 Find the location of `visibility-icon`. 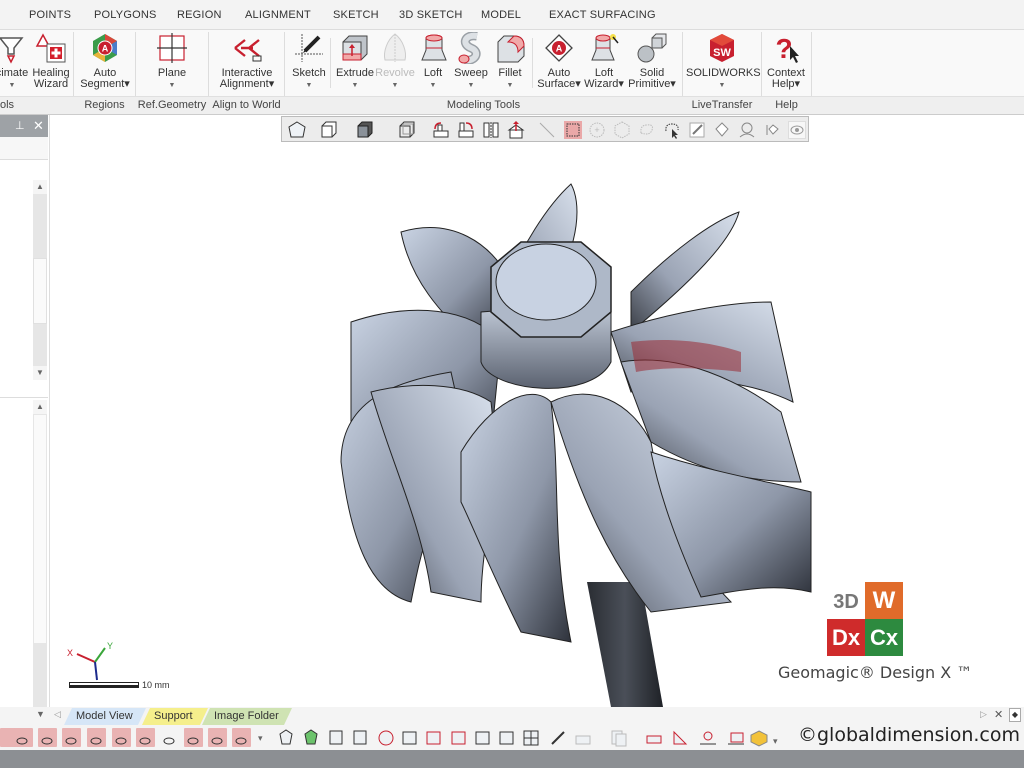

visibility-icon is located at coordinates (797, 130).